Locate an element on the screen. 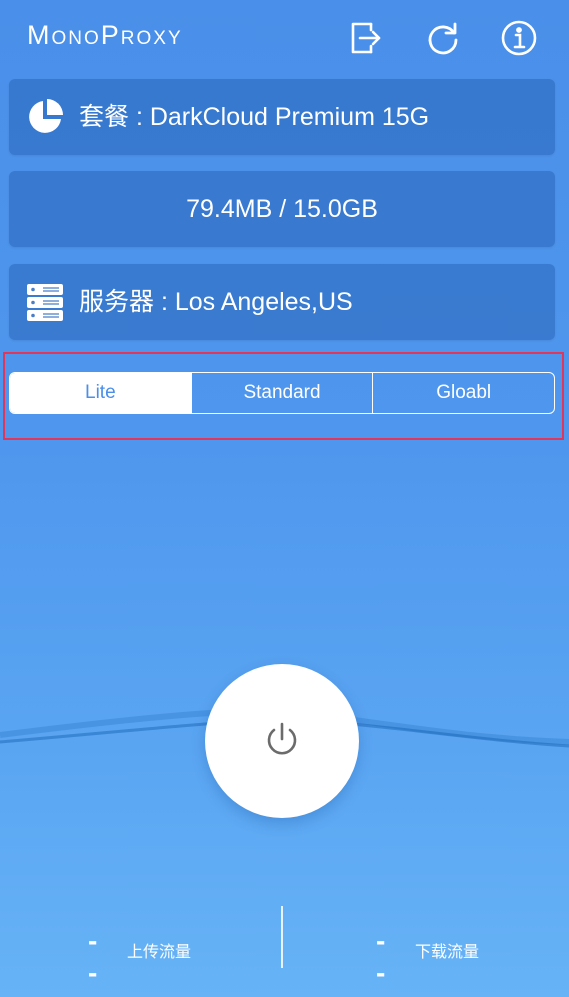 Image resolution: width=569 pixels, height=997 pixels. refresh-icon is located at coordinates (443, 38).